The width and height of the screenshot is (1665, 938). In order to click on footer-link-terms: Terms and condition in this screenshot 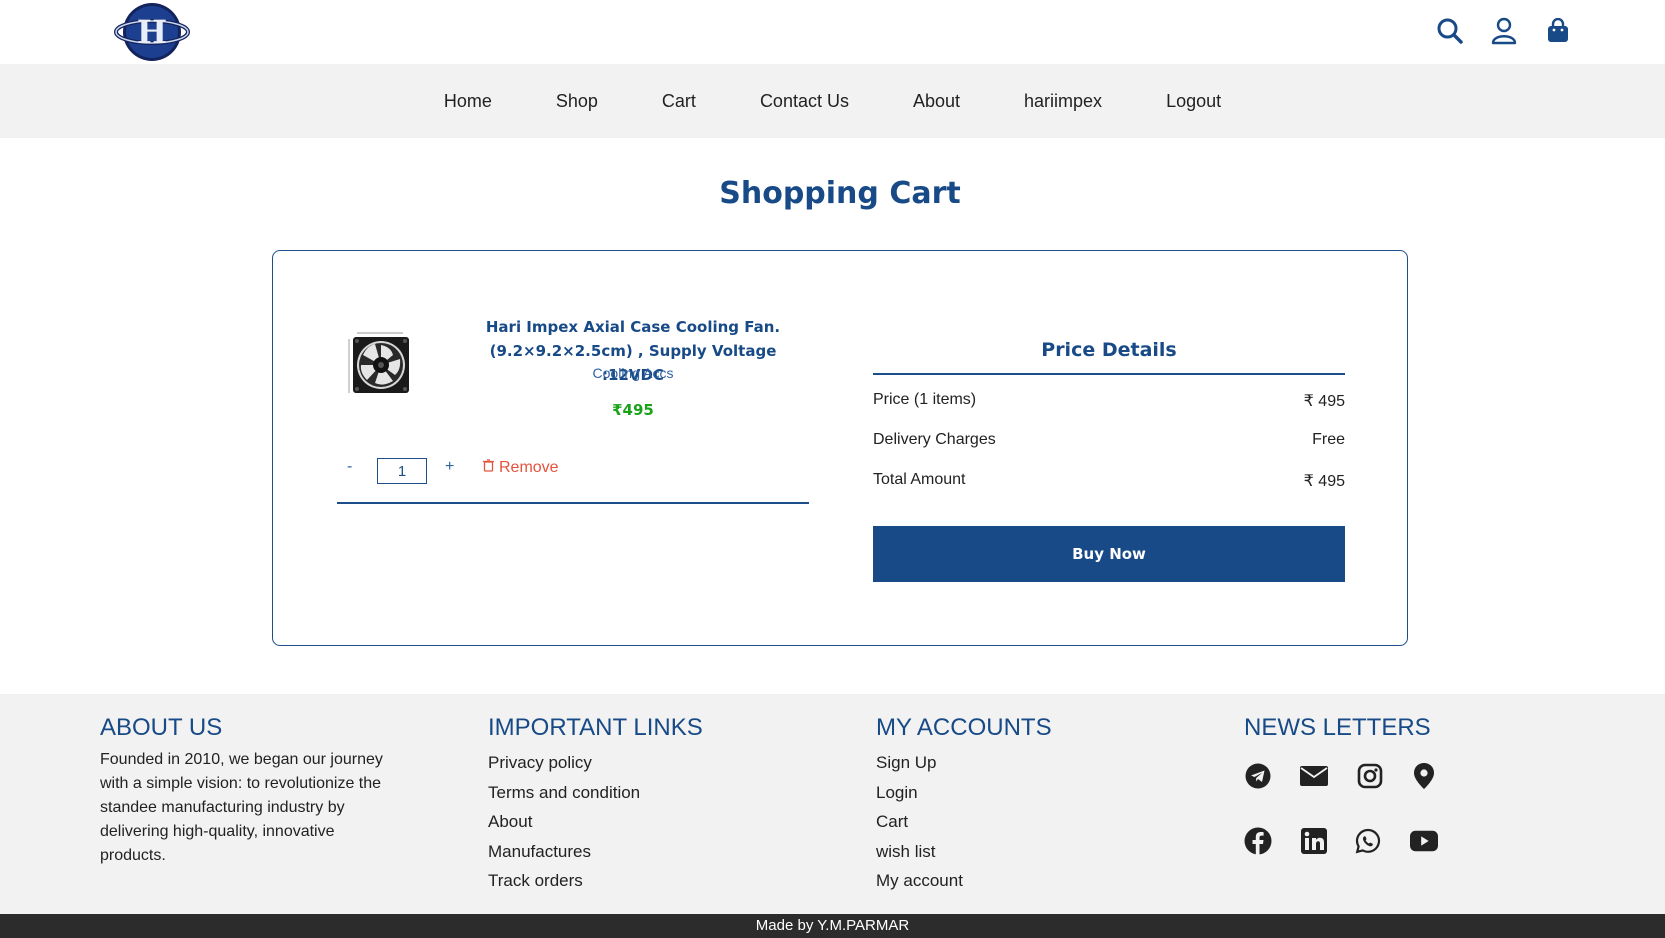, I will do `click(595, 793)`.